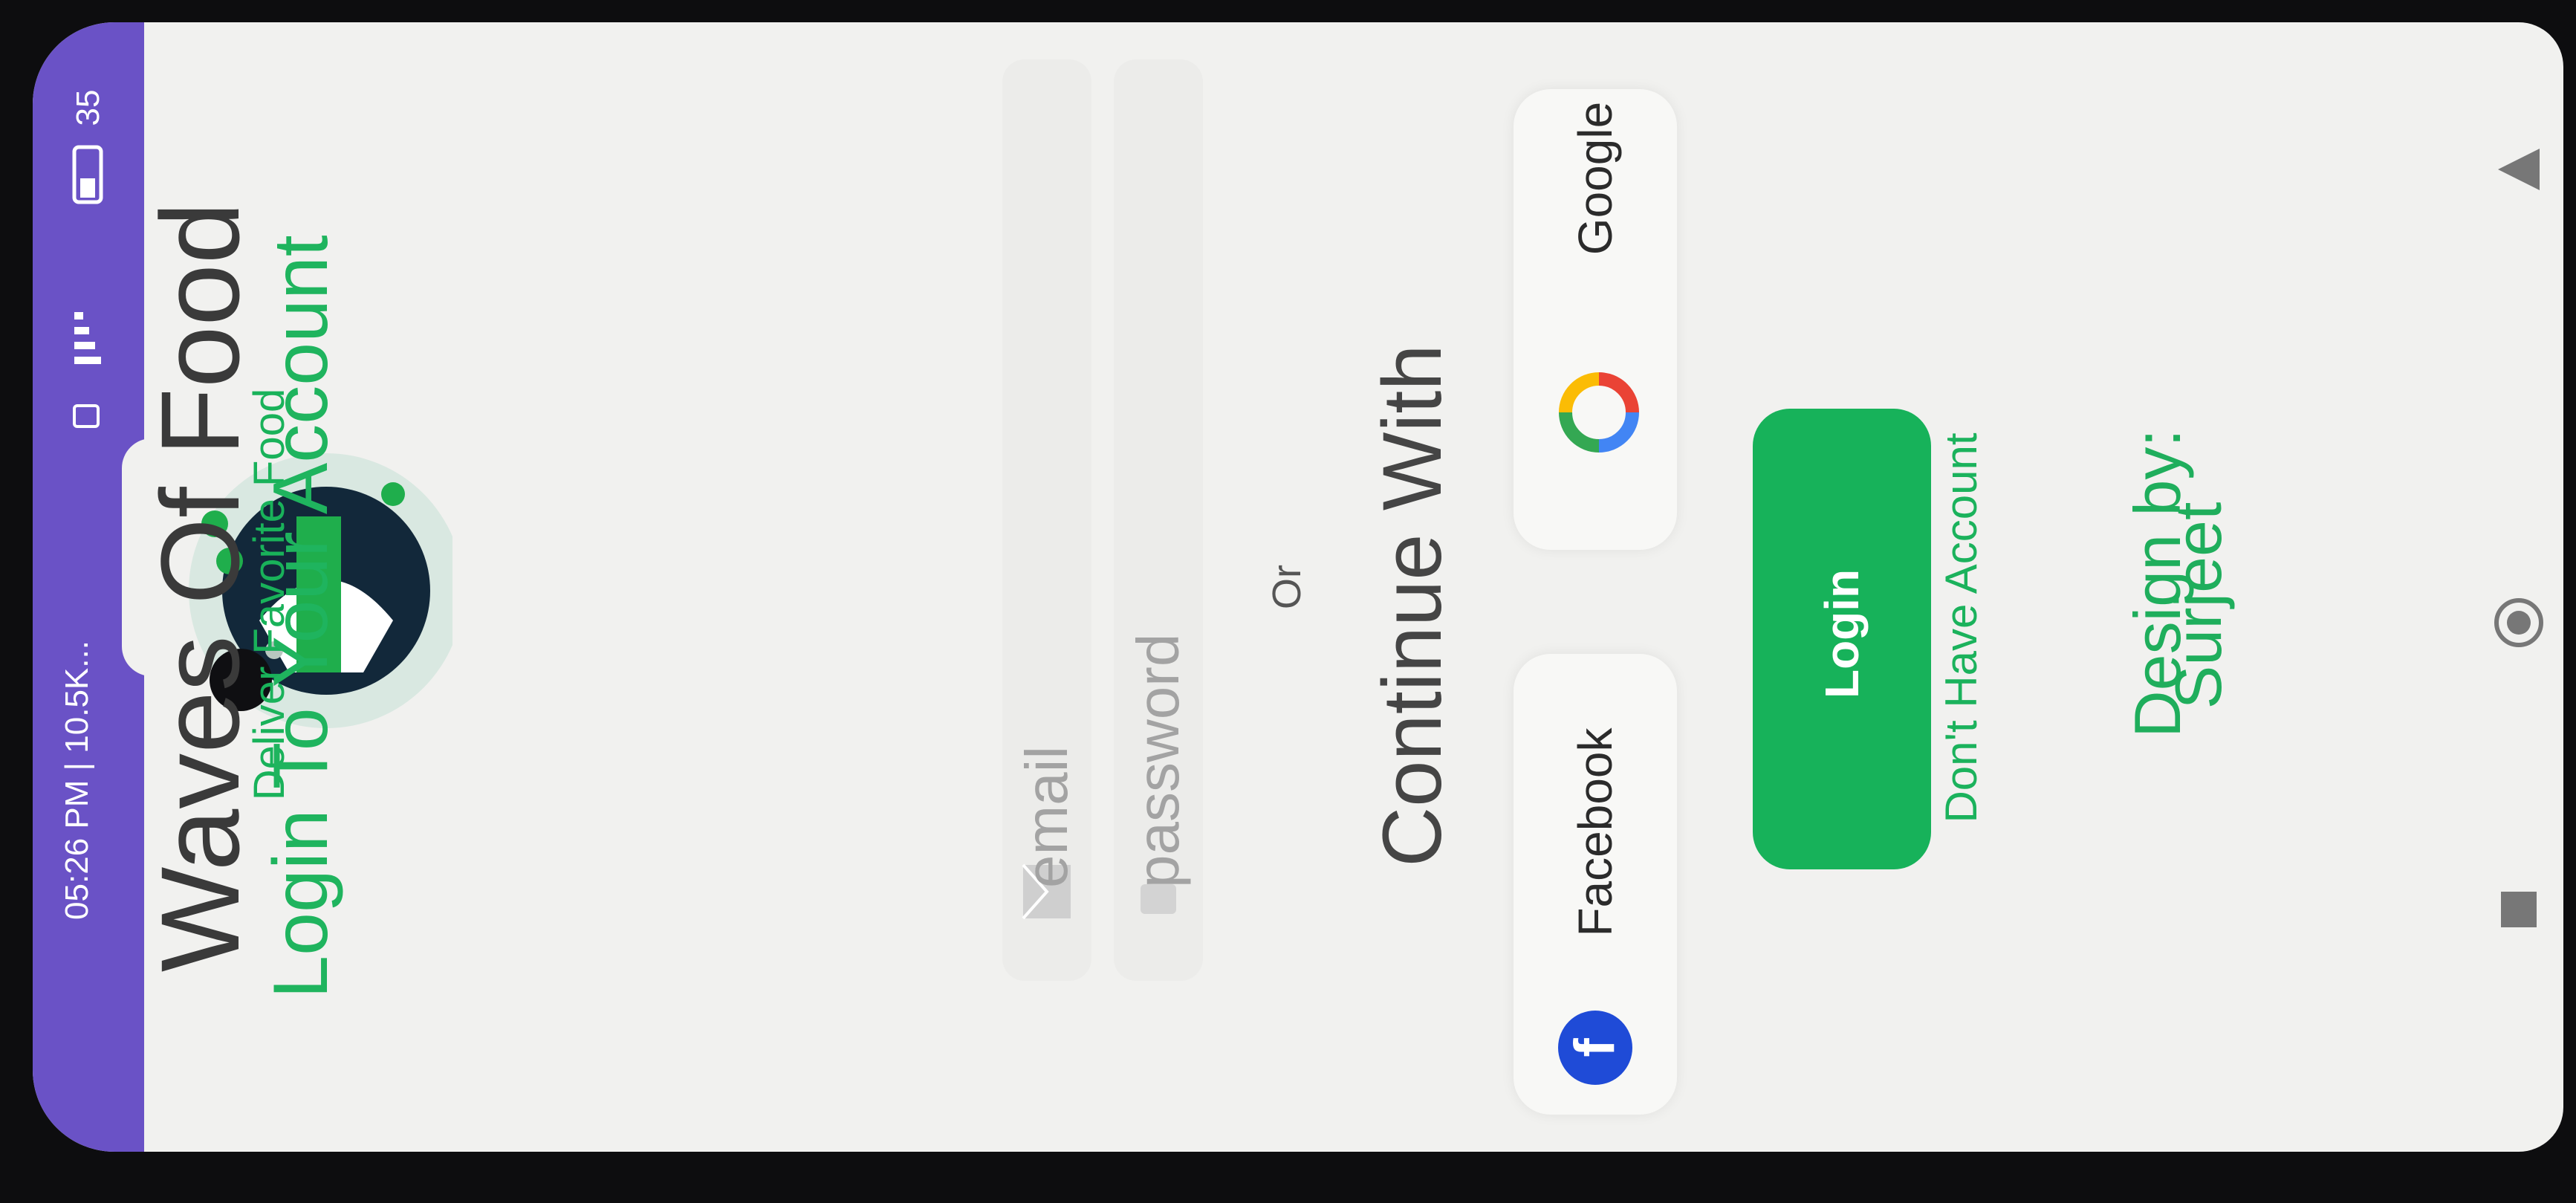 This screenshot has height=1203, width=2576. Describe the element at coordinates (2198, 606) in the screenshot. I see `credit-line-2: Surjeet` at that location.